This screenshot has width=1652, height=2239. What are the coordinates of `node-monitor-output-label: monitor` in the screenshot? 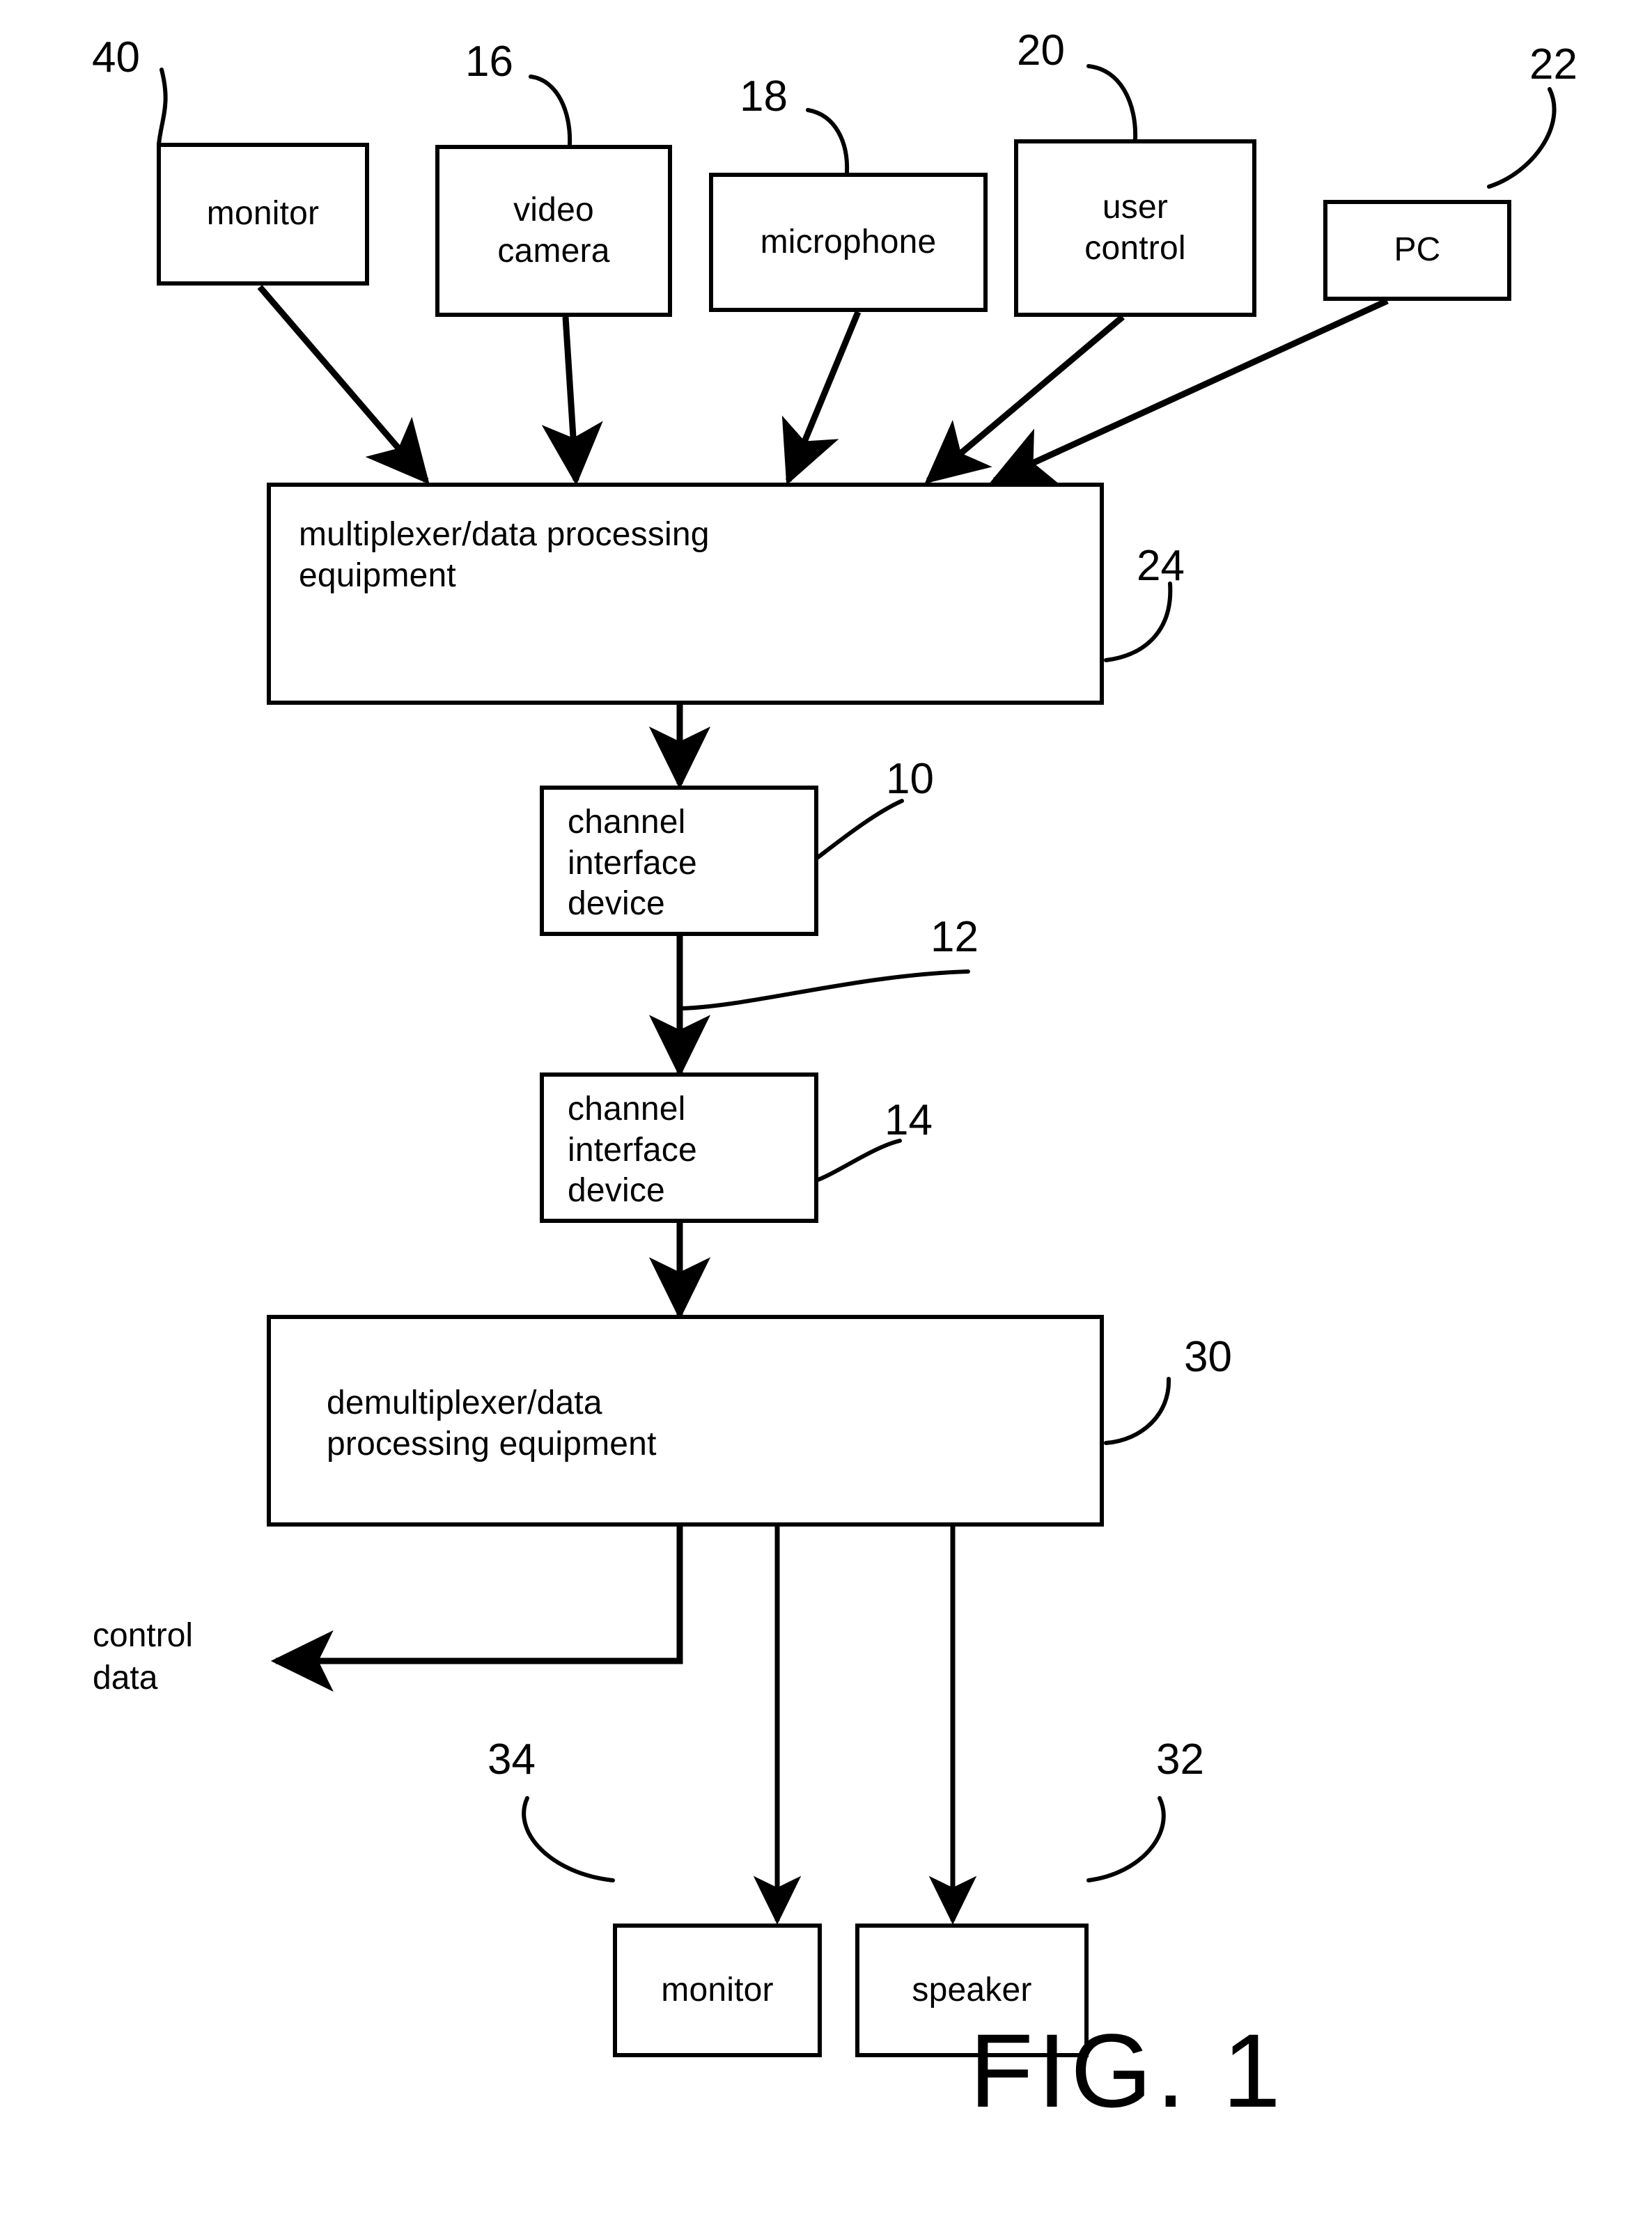 It's located at (718, 1990).